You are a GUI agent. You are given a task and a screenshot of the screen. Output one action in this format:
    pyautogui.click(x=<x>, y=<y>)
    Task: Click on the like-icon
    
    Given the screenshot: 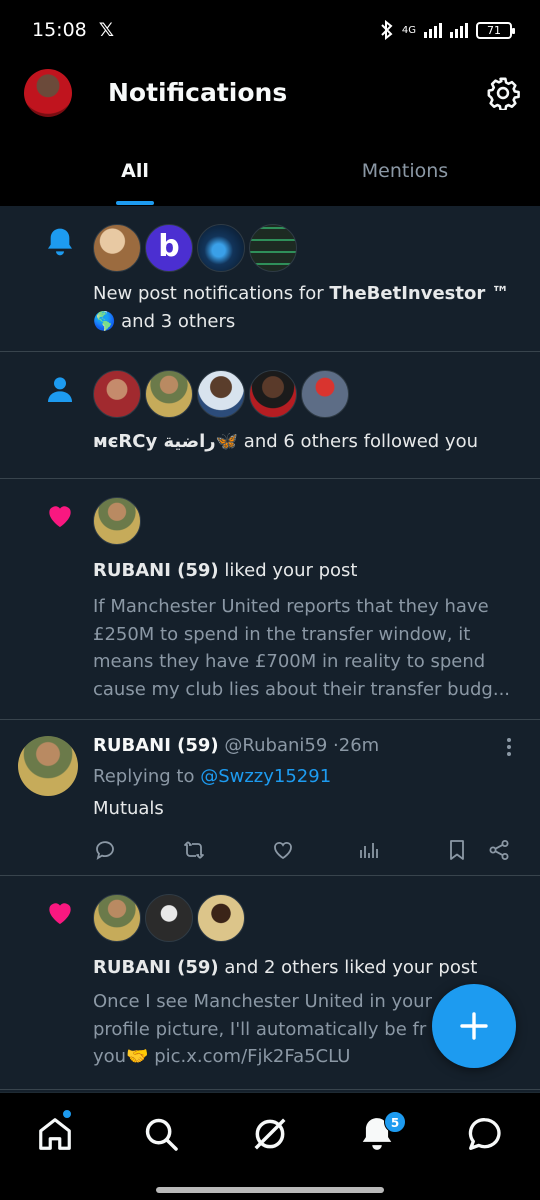 What is the action you would take?
    pyautogui.click(x=283, y=850)
    